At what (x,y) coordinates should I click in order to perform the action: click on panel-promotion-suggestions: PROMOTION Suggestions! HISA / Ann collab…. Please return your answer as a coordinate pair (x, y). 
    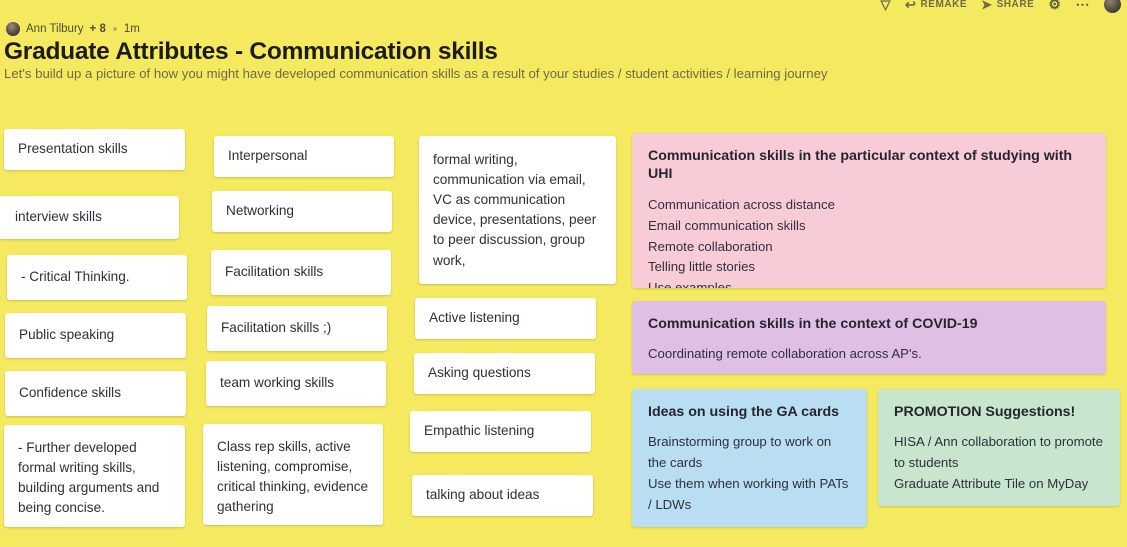
    Looking at the image, I should click on (999, 447).